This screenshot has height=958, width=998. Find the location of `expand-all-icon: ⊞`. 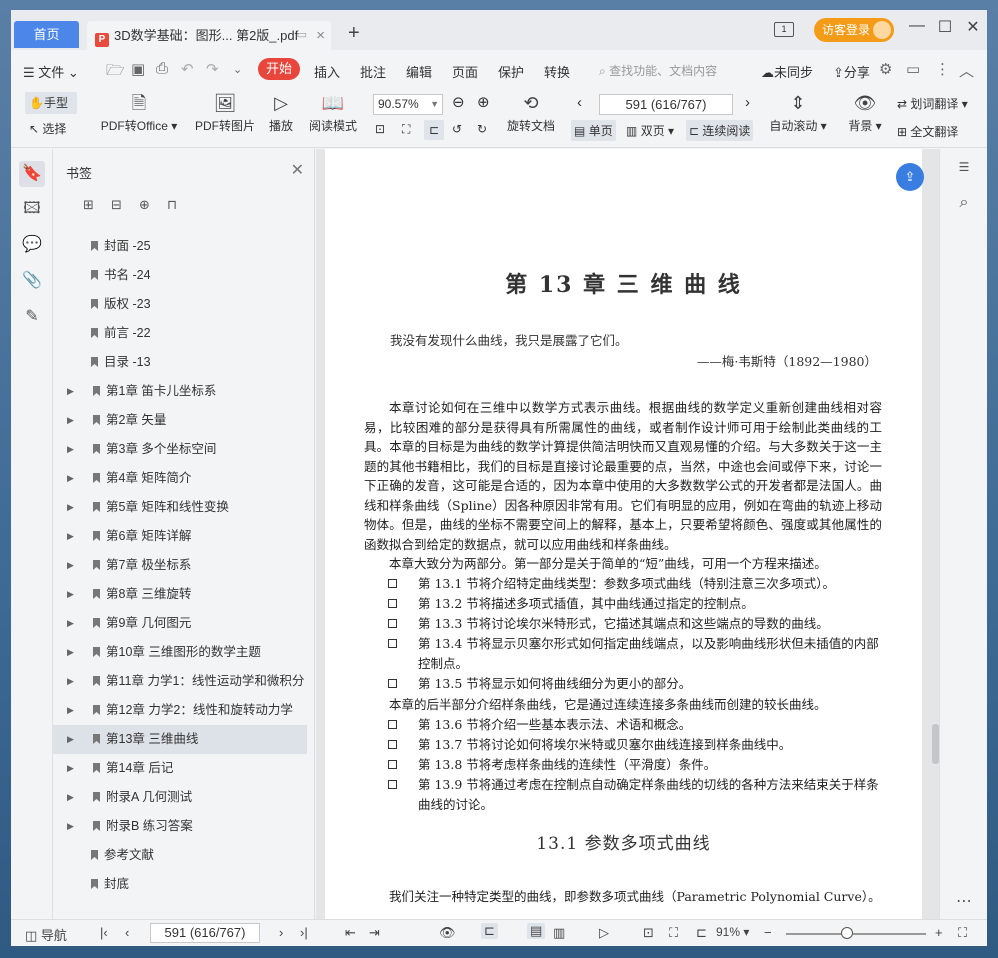

expand-all-icon: ⊞ is located at coordinates (88, 205).